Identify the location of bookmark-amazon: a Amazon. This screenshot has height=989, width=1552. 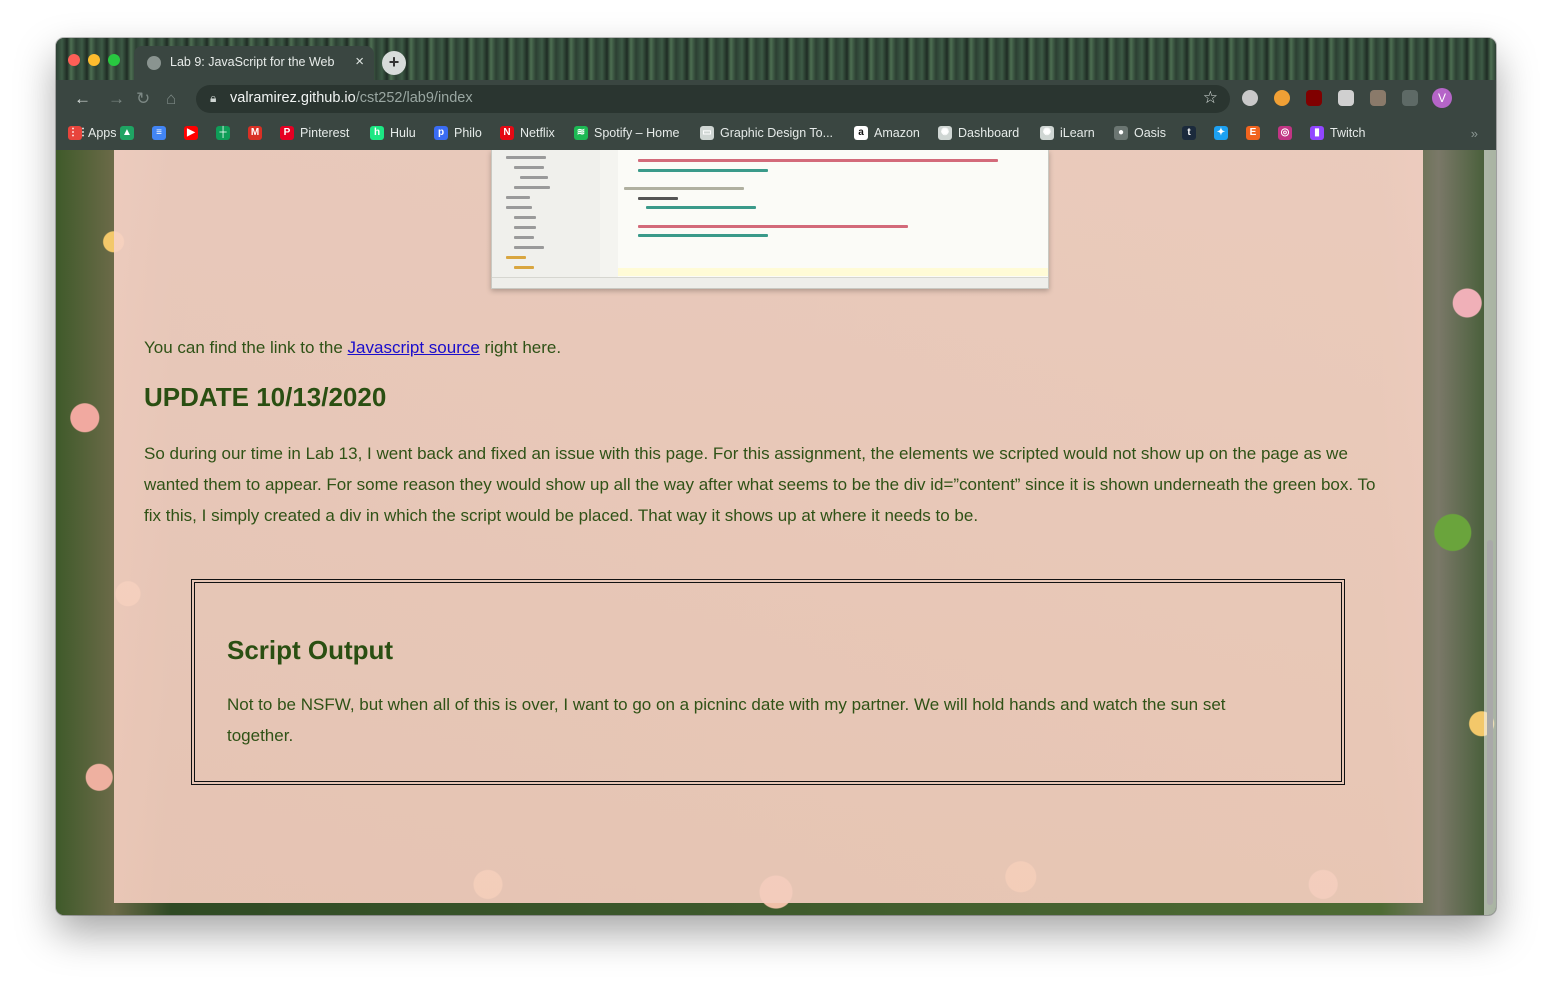
(887, 133).